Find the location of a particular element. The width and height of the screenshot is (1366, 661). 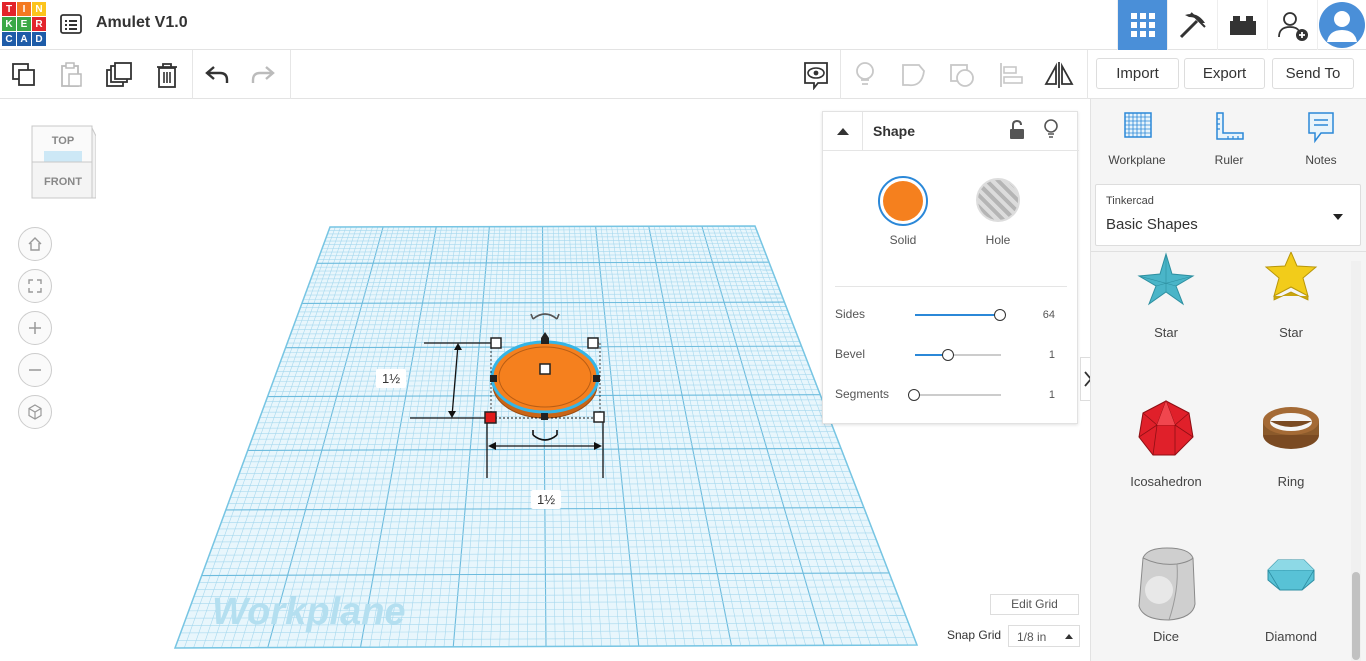

home-icon is located at coordinates (35, 244).